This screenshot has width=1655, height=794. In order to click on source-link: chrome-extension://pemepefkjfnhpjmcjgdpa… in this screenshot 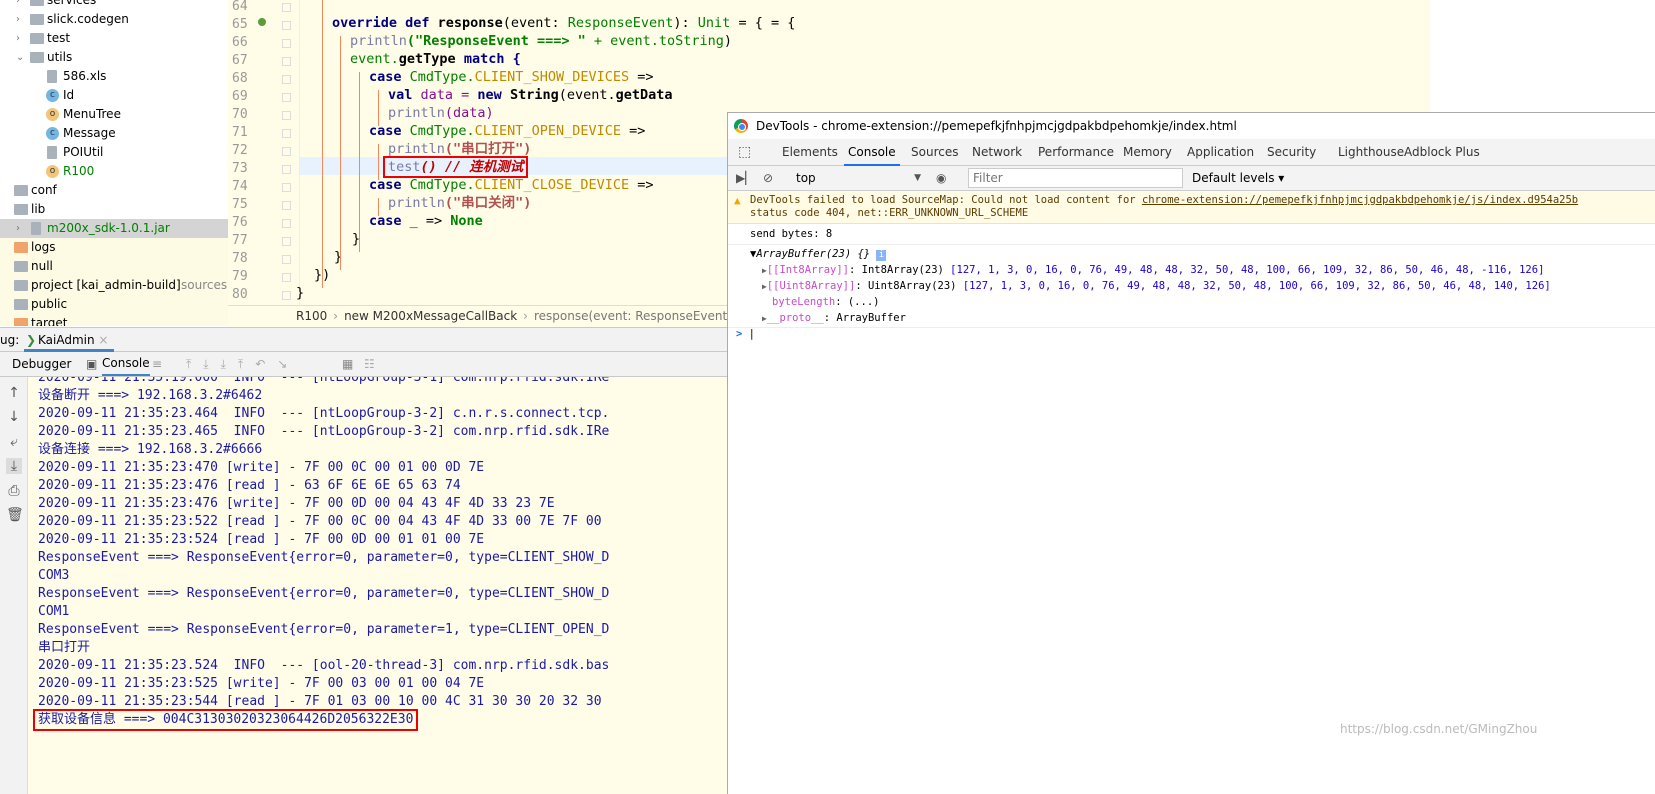, I will do `click(1360, 200)`.